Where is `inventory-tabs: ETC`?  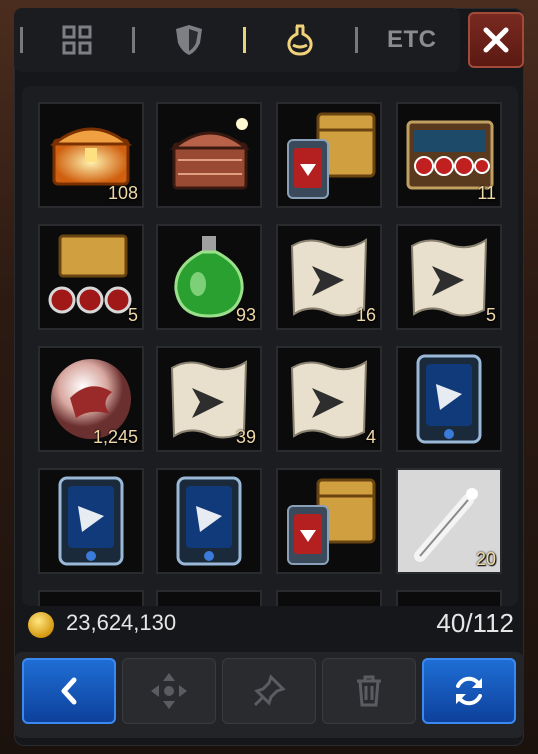 inventory-tabs: ETC is located at coordinates (237, 40).